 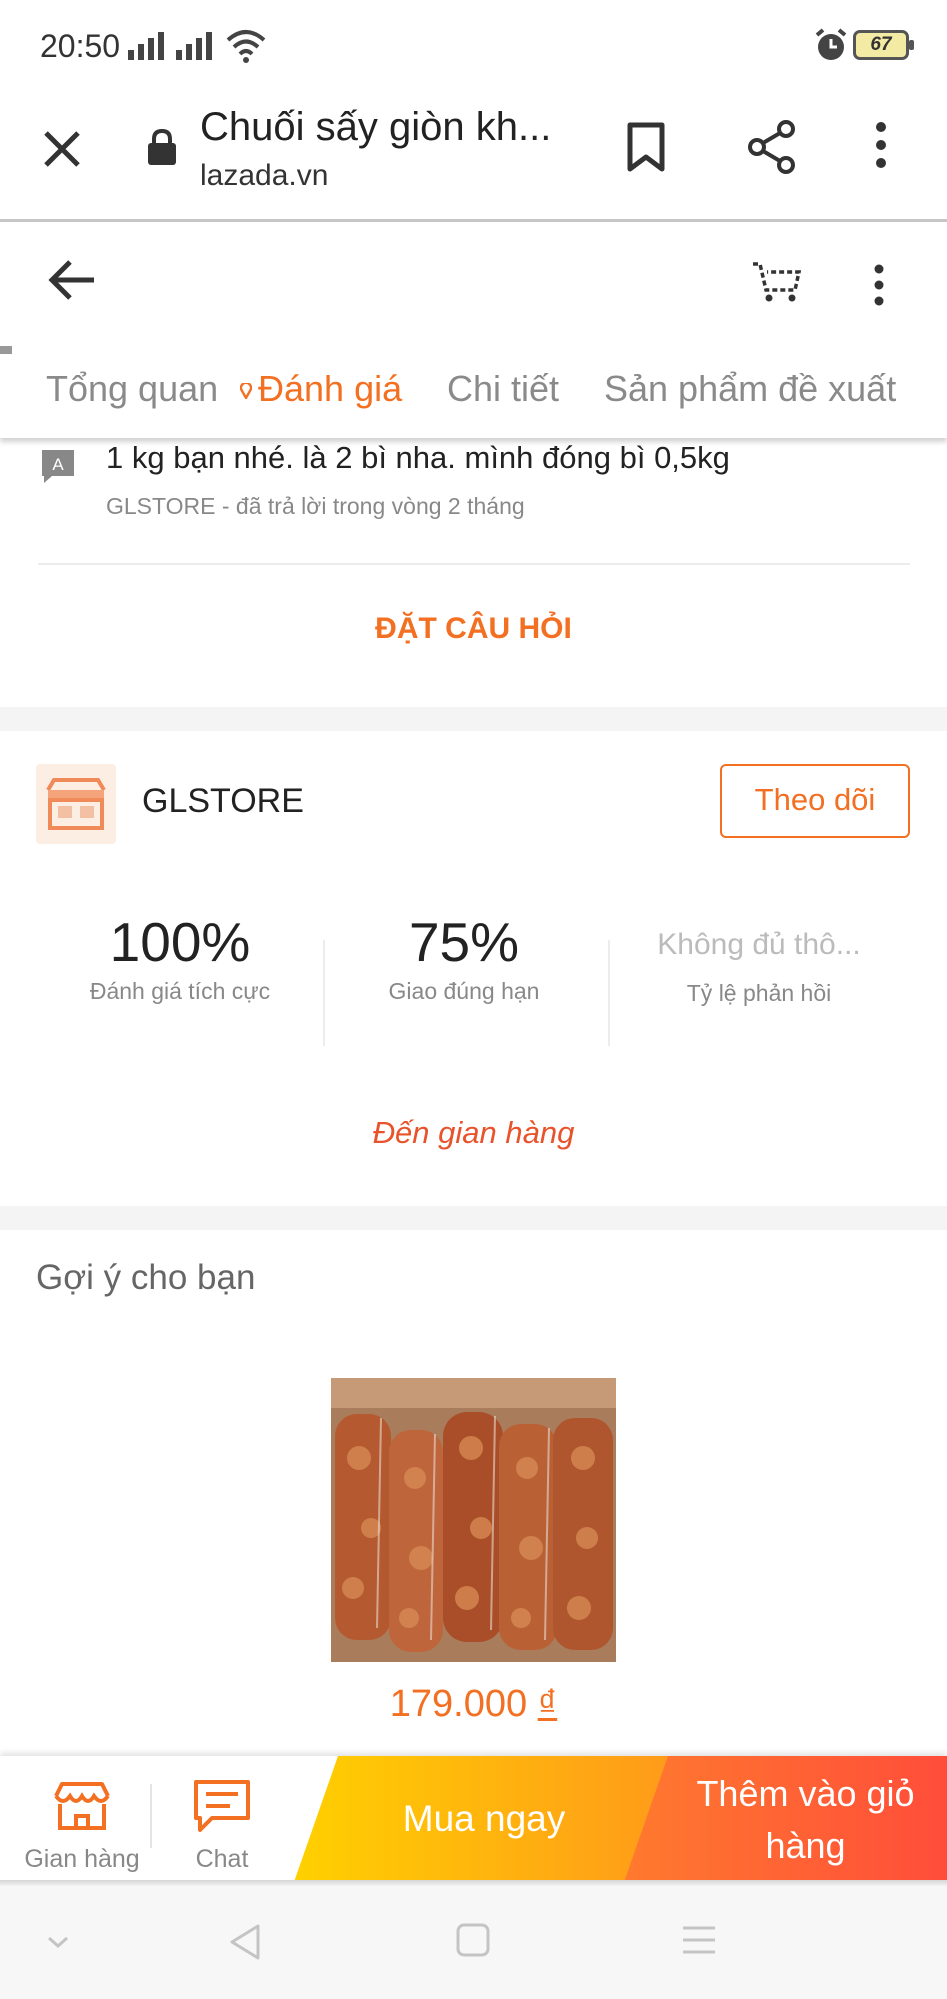 What do you see at coordinates (646, 147) in the screenshot?
I see `bookmark-icon` at bounding box center [646, 147].